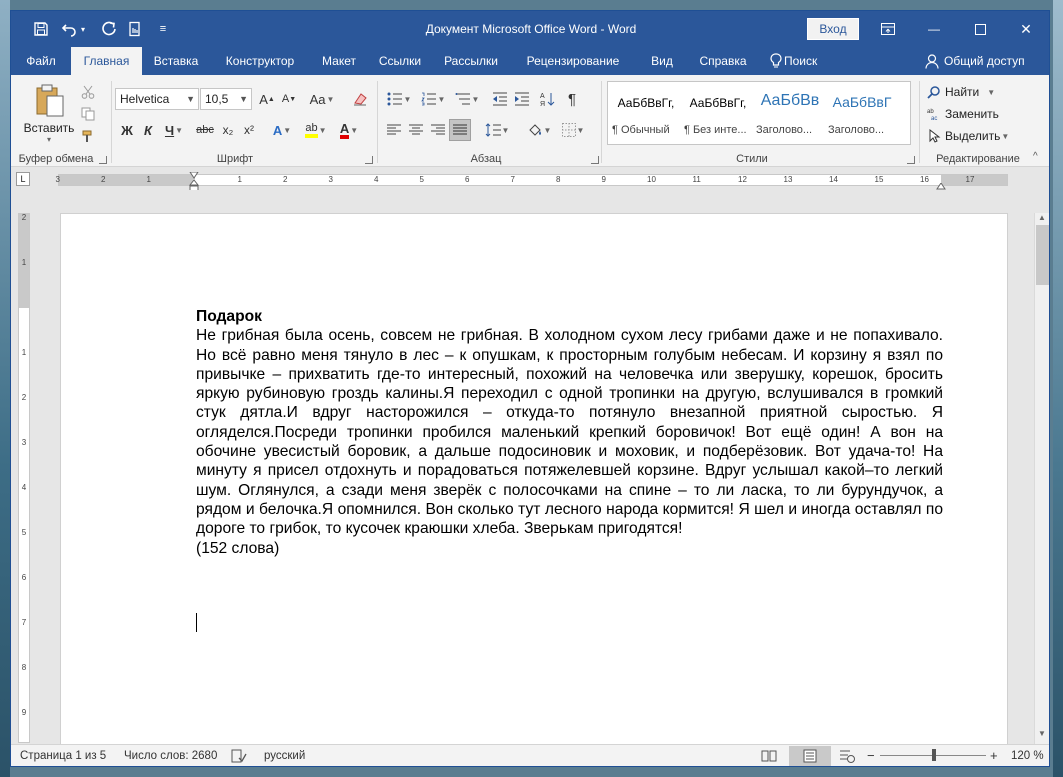  What do you see at coordinates (573, 130) in the screenshot?
I see `borders-button: ▼` at bounding box center [573, 130].